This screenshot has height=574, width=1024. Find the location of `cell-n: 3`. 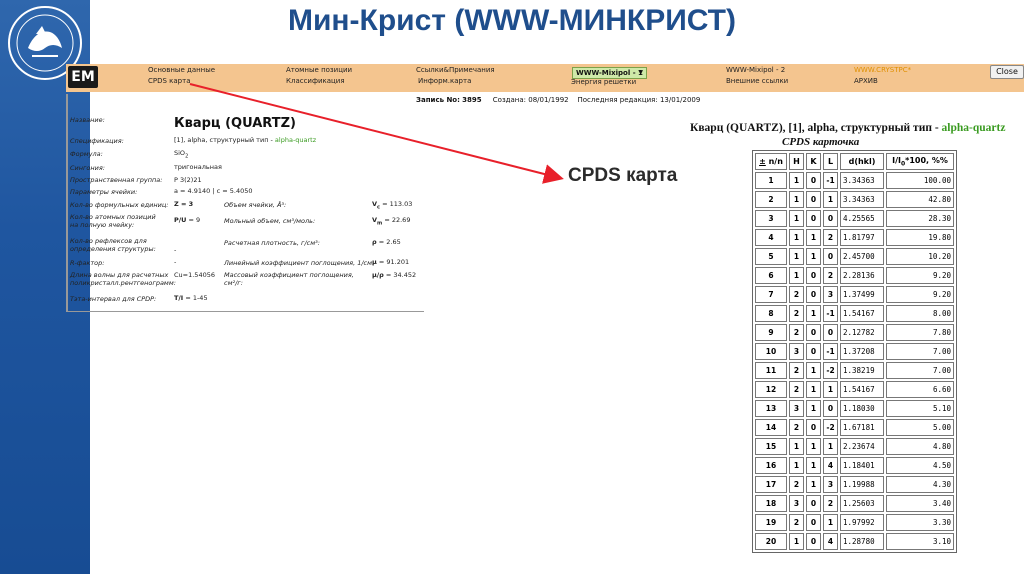

cell-n: 3 is located at coordinates (771, 218).